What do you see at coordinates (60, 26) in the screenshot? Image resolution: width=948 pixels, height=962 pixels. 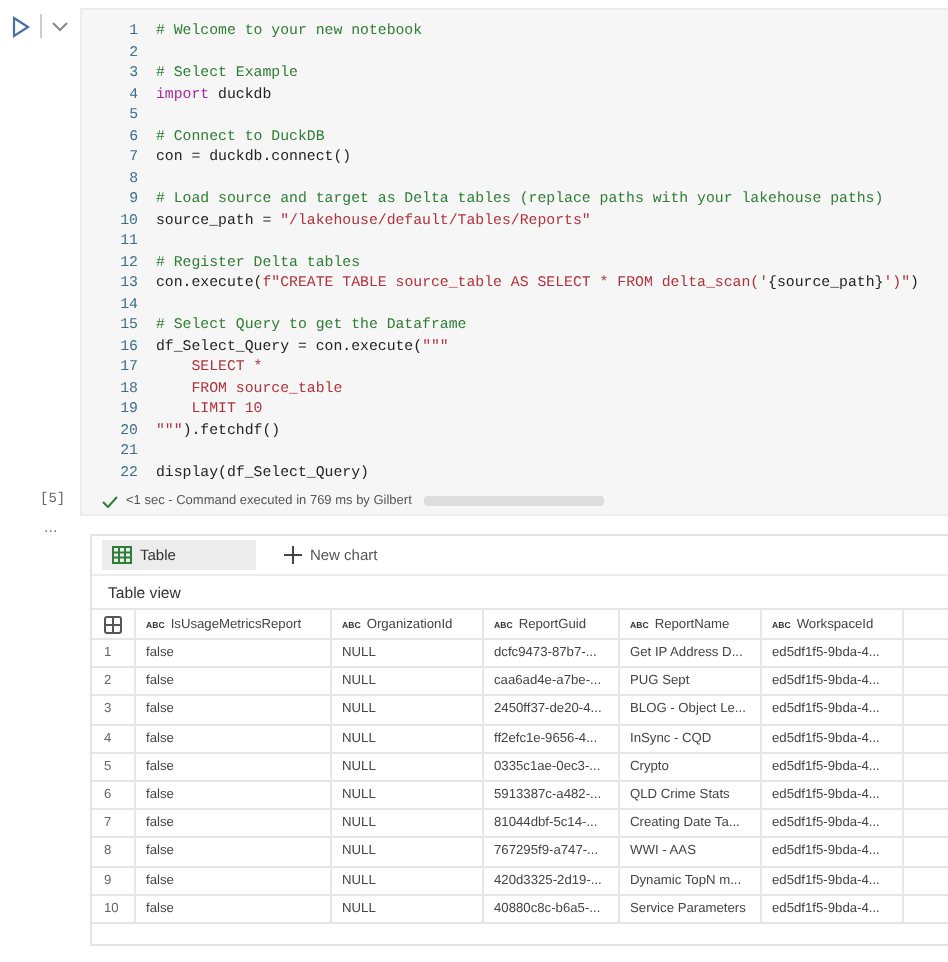 I see `chevron-down-icon` at bounding box center [60, 26].